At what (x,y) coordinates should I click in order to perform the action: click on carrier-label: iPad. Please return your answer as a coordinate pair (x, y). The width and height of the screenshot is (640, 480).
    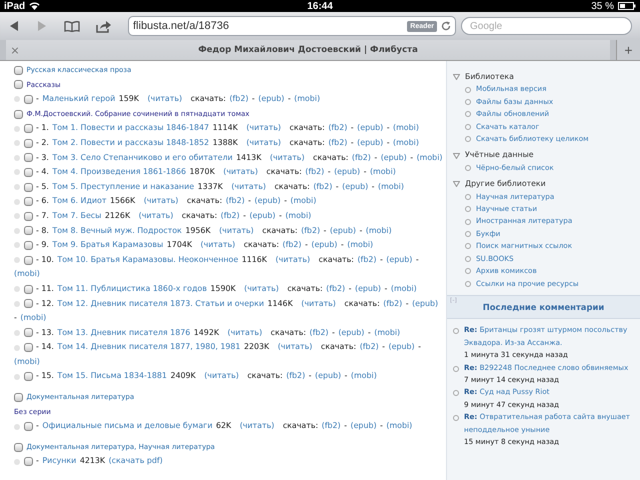
    Looking at the image, I should click on (15, 6).